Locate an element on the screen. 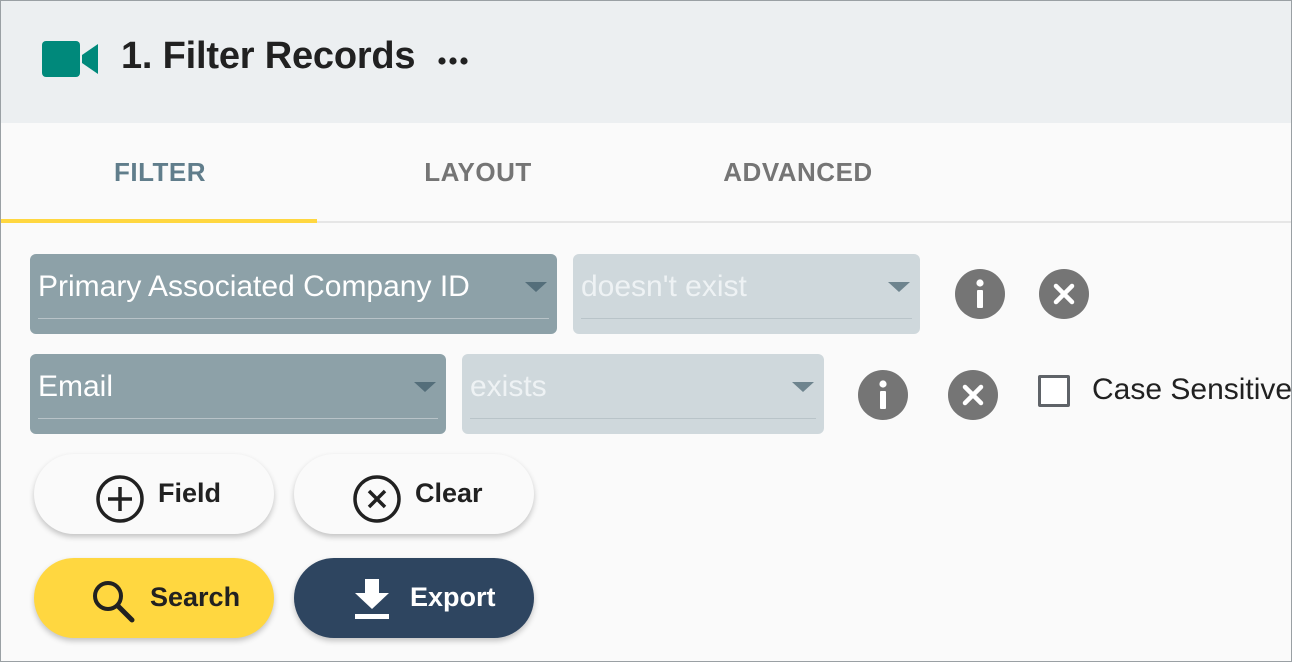 The height and width of the screenshot is (662, 1292). operator-select-2: exists is located at coordinates (643, 394).